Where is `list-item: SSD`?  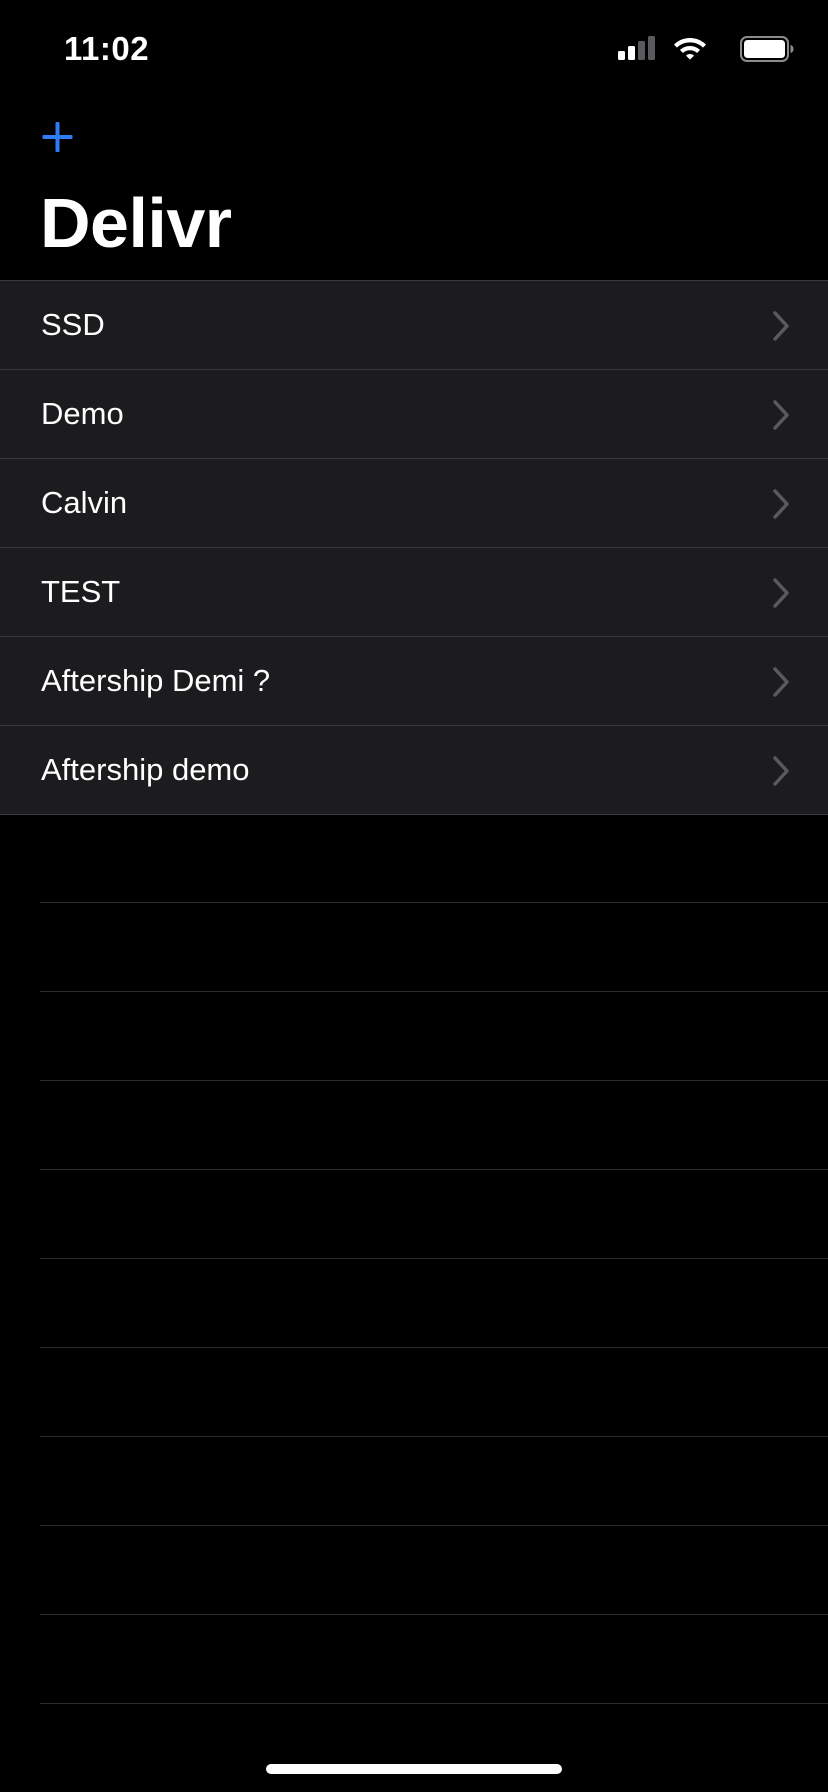
list-item: SSD is located at coordinates (414, 325).